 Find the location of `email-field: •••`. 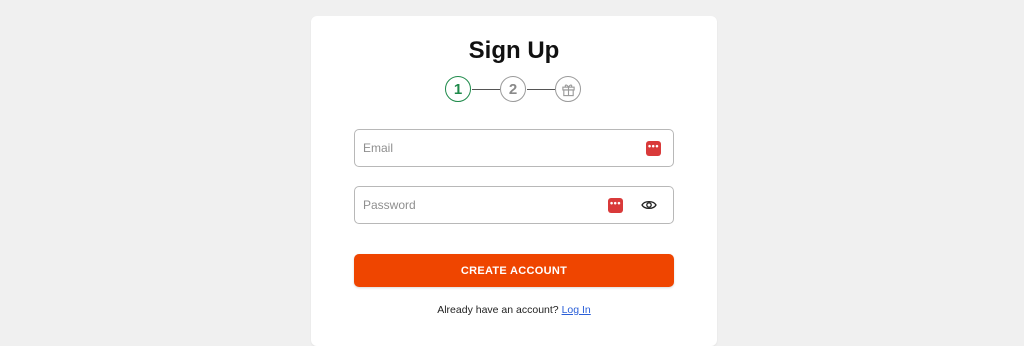

email-field: ••• is located at coordinates (514, 148).